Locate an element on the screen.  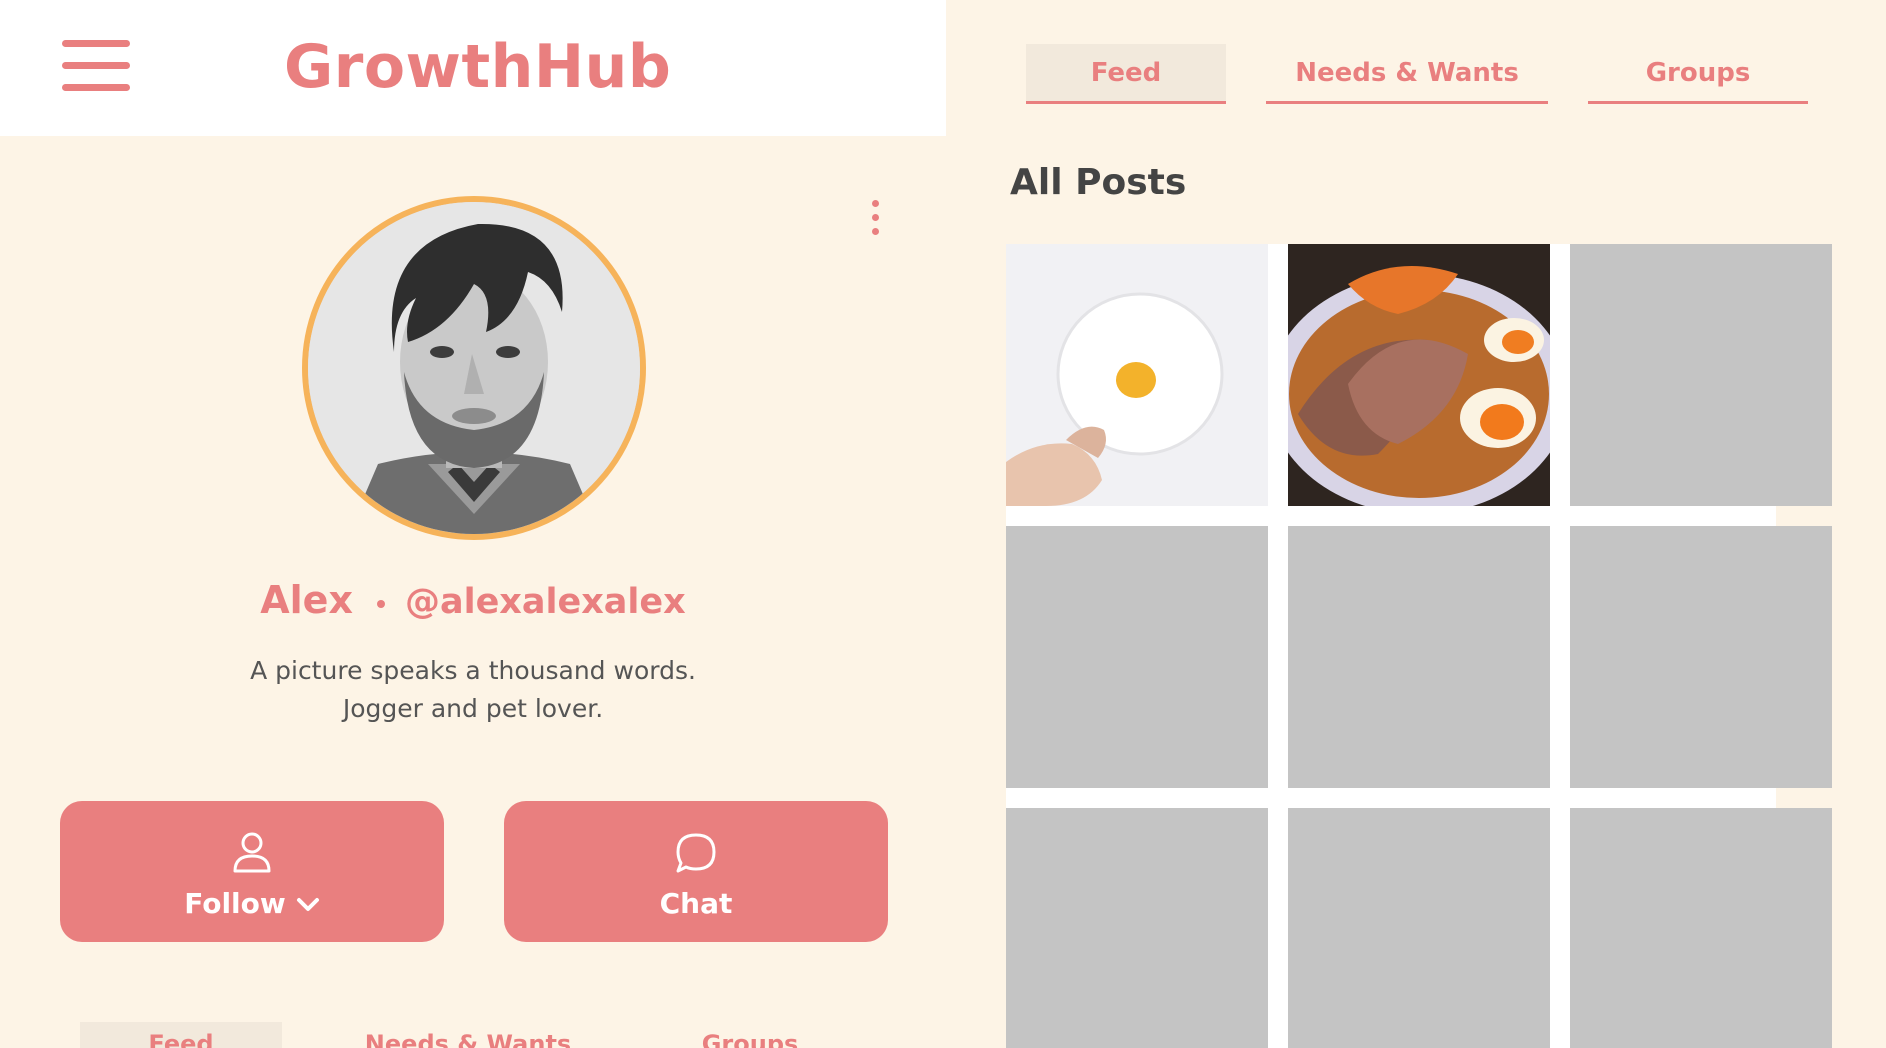
profile-name: Alex is located at coordinates (306, 600).